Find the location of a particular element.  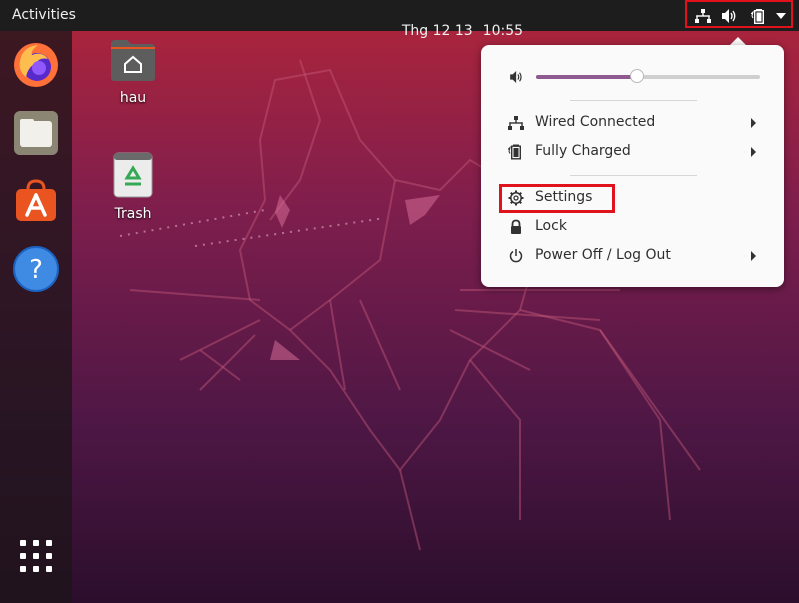

top-bar: Activities Thg 12 13 10:55 is located at coordinates (399, 19).